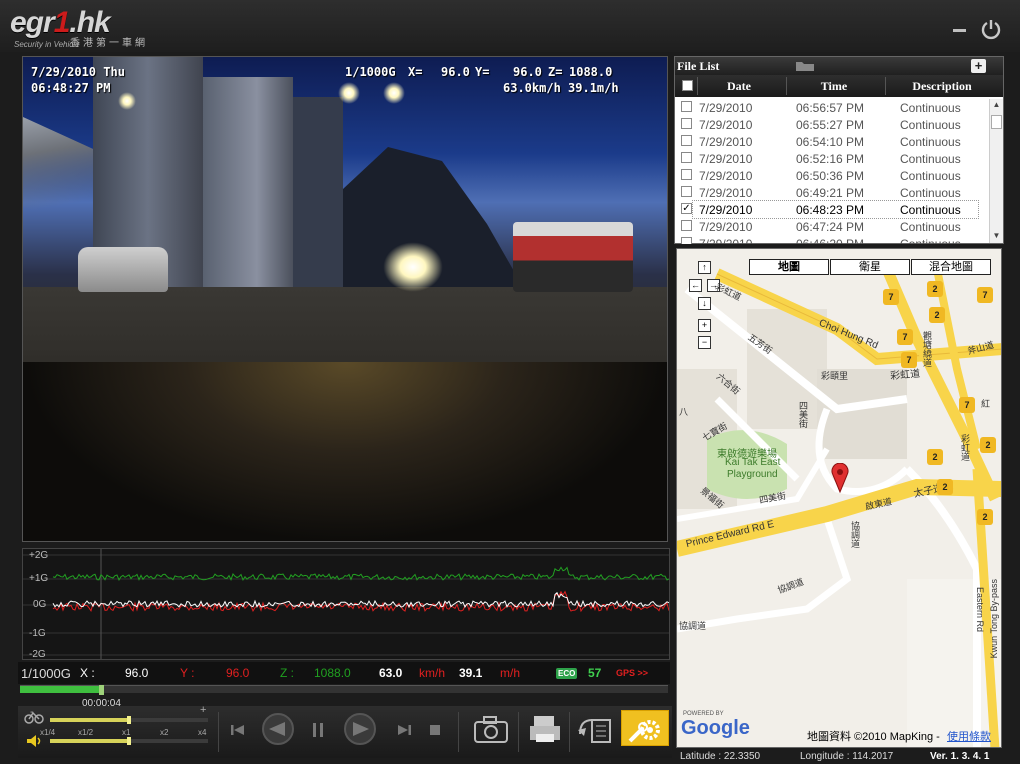 Image resolution: width=1020 pixels, height=764 pixels. What do you see at coordinates (287, 673) in the screenshot?
I see `readout-z-label: Z :` at bounding box center [287, 673].